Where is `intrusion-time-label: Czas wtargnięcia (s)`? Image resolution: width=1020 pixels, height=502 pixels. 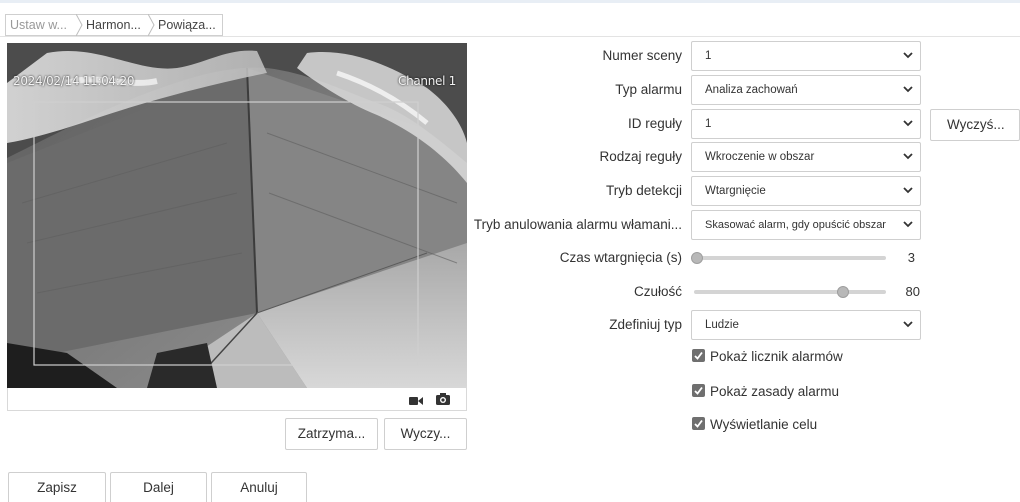 intrusion-time-label: Czas wtargnięcia (s) is located at coordinates (620, 257).